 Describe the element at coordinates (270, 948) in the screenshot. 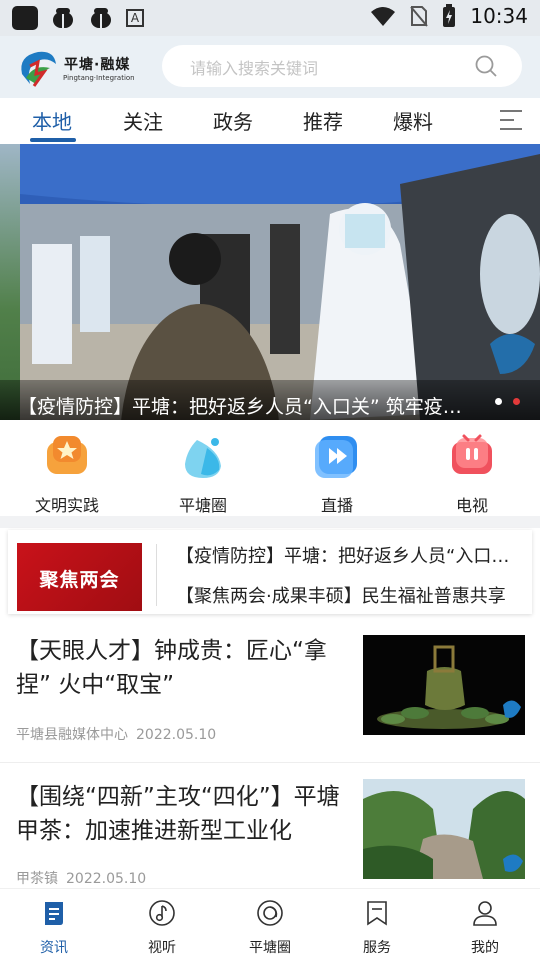

I see `nav-label: 平塘圈` at that location.